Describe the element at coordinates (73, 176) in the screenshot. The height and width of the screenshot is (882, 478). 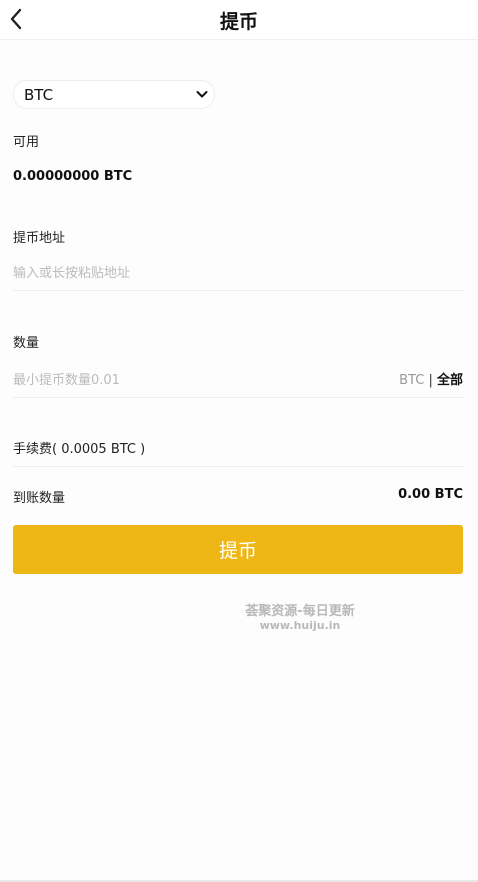
I see `available-balance: 0.00000000 BTC` at that location.